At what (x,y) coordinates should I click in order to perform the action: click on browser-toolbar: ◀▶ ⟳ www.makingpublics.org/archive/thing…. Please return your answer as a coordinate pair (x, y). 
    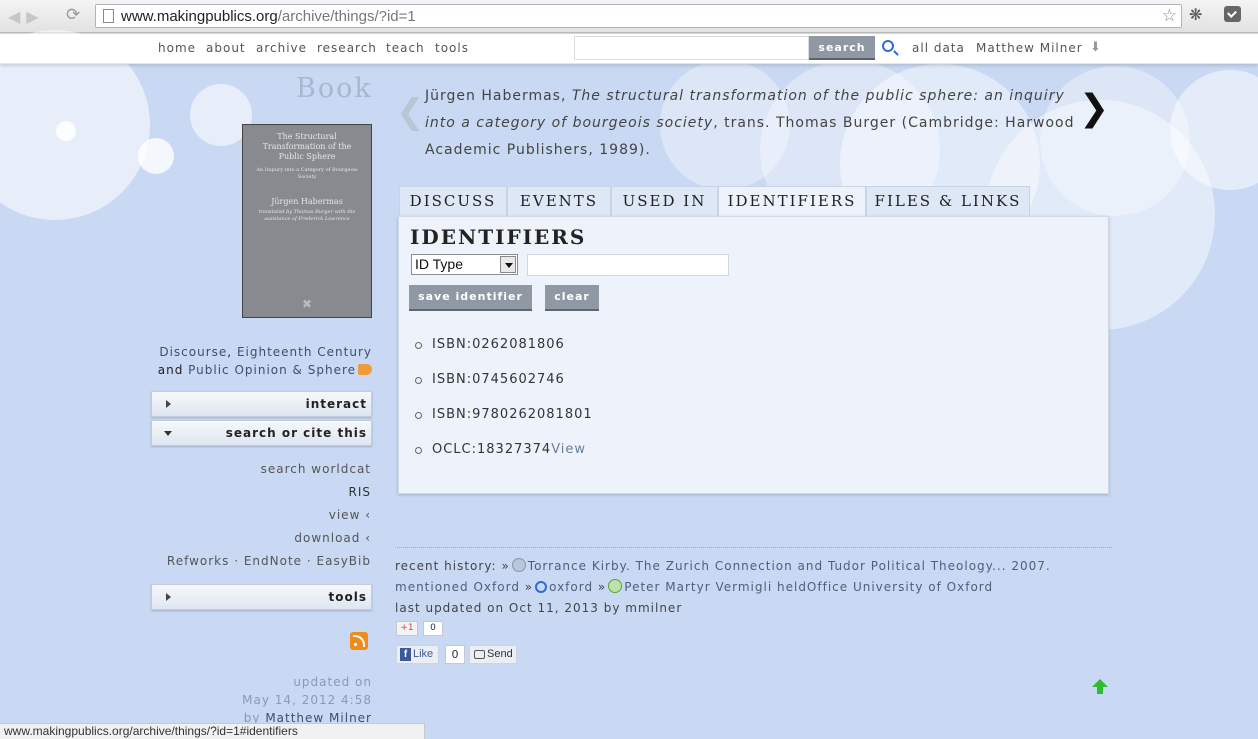
    Looking at the image, I should click on (629, 16).